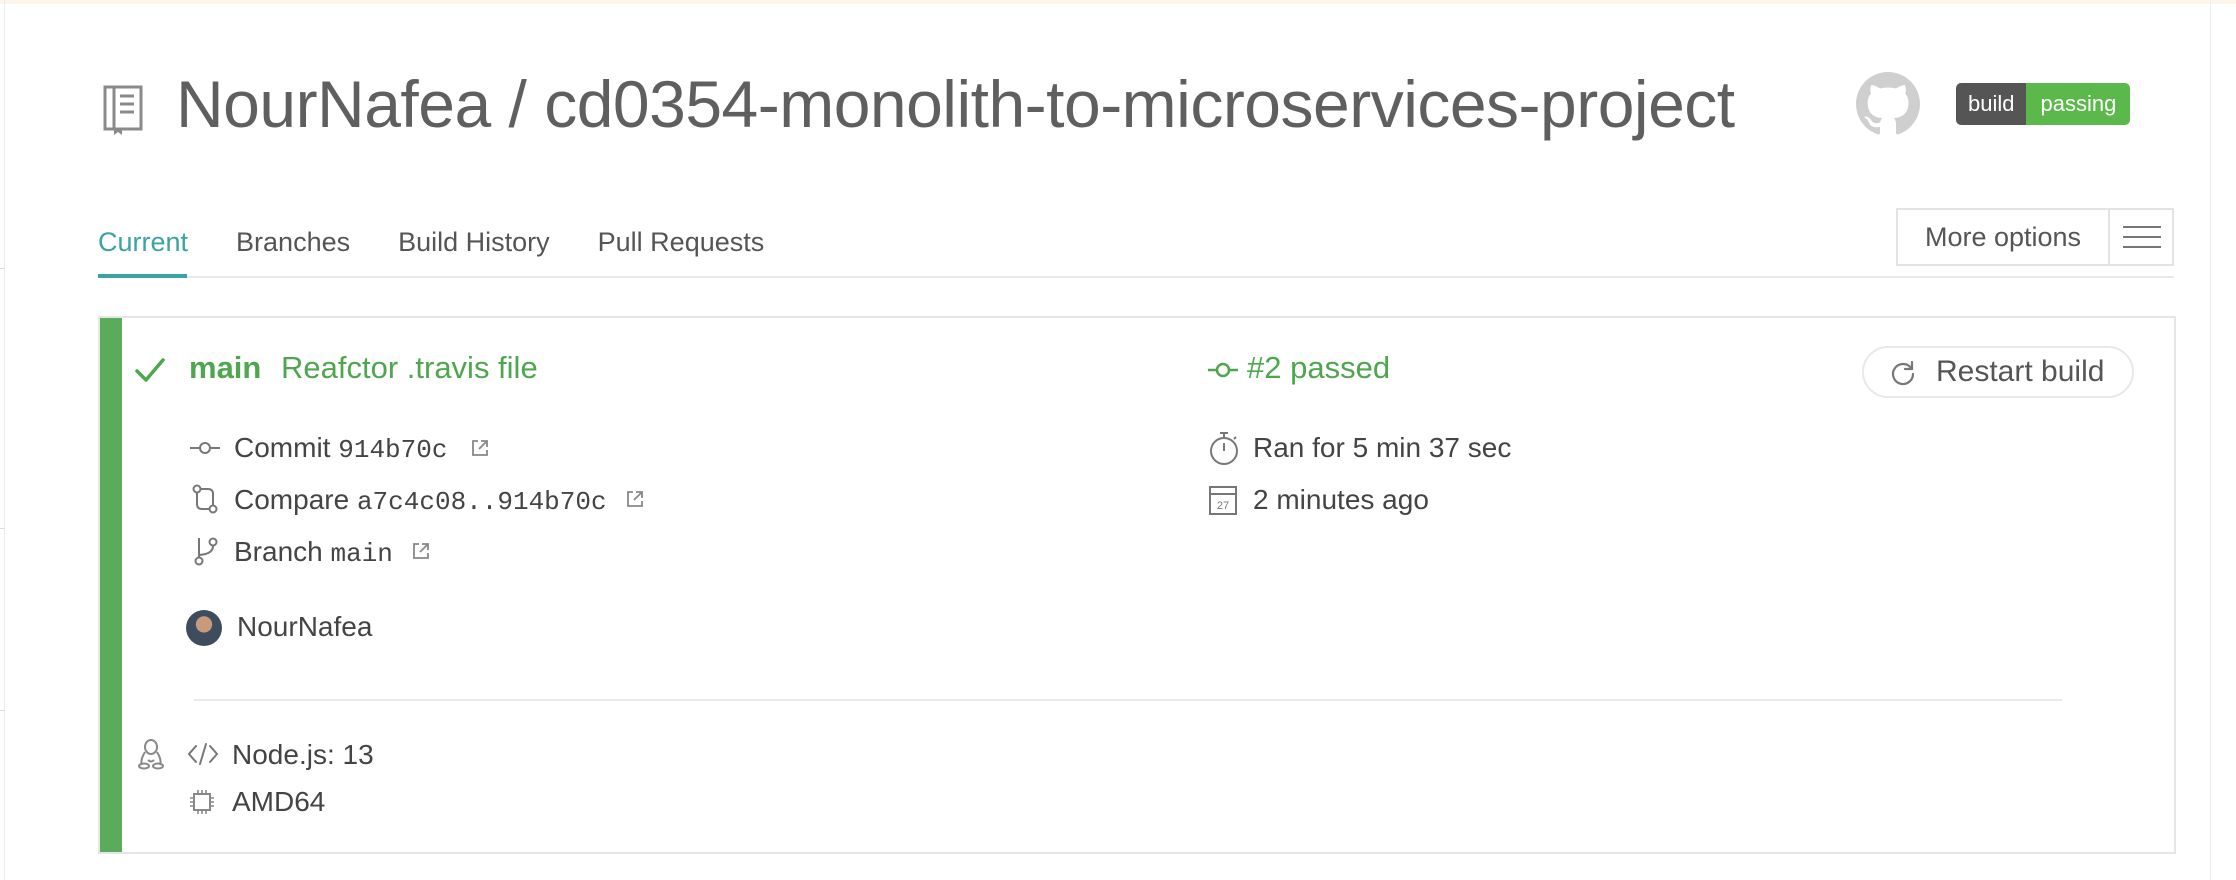 This screenshot has width=2236, height=880. Describe the element at coordinates (2210, 440) in the screenshot. I see `right-border` at that location.